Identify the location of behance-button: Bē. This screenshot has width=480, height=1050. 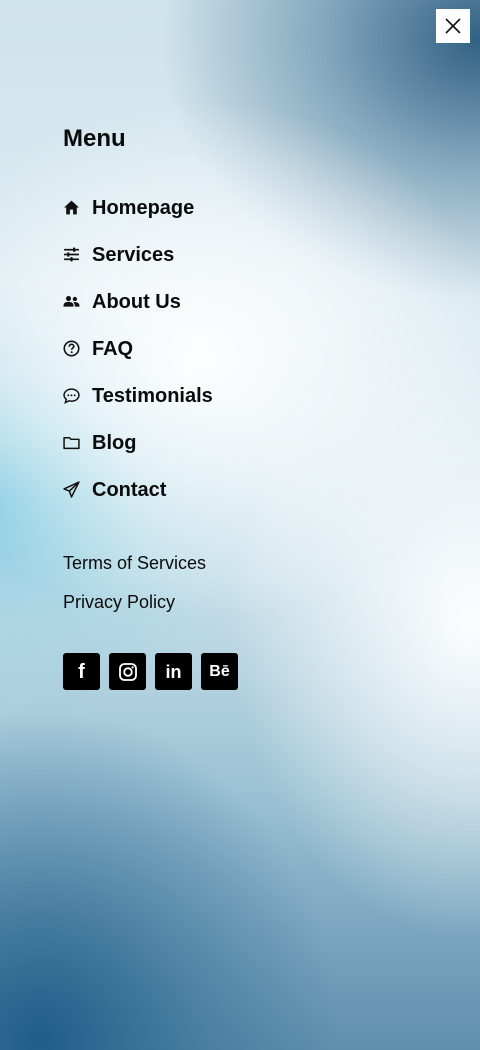
(219, 671).